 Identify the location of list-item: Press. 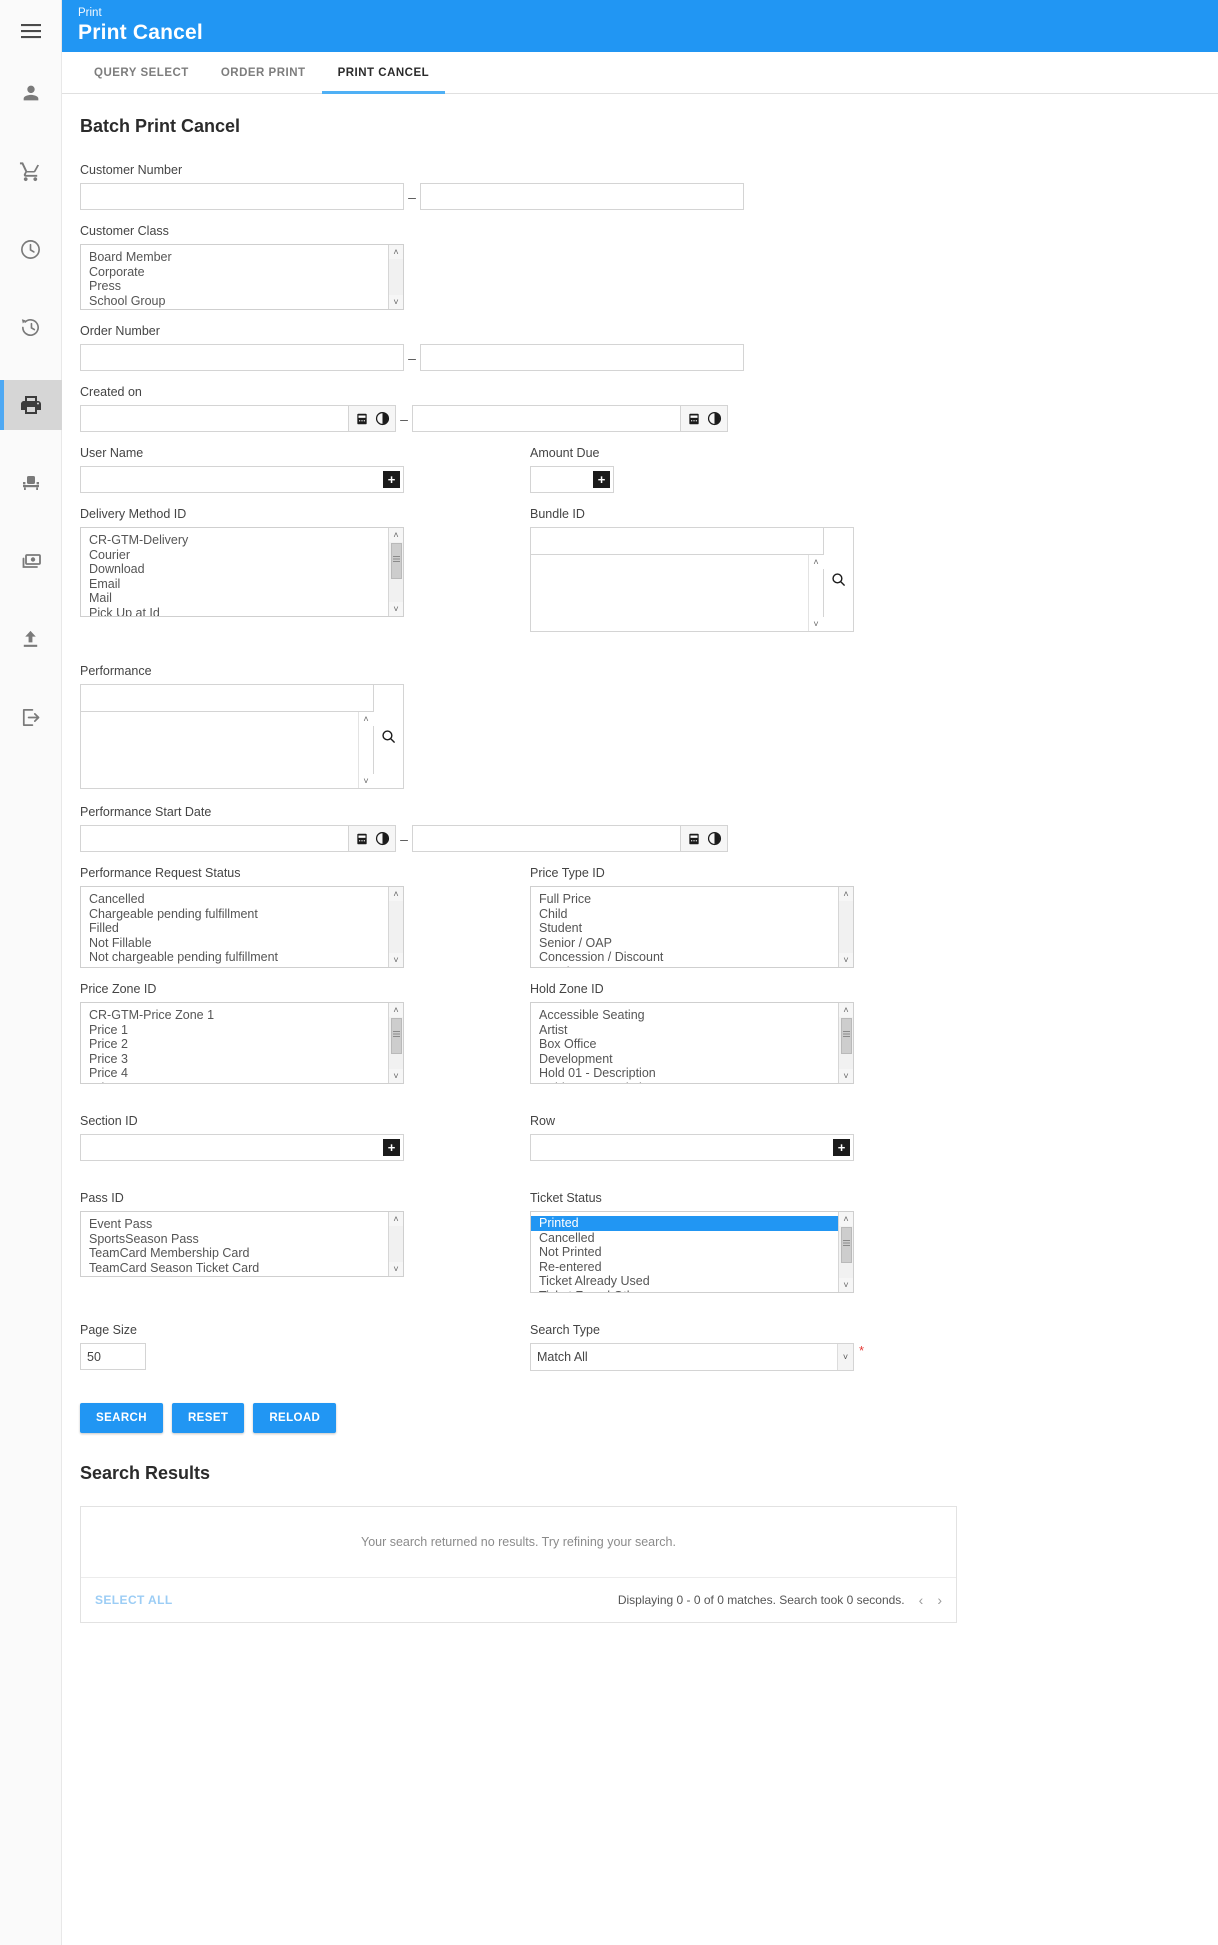
(242, 286).